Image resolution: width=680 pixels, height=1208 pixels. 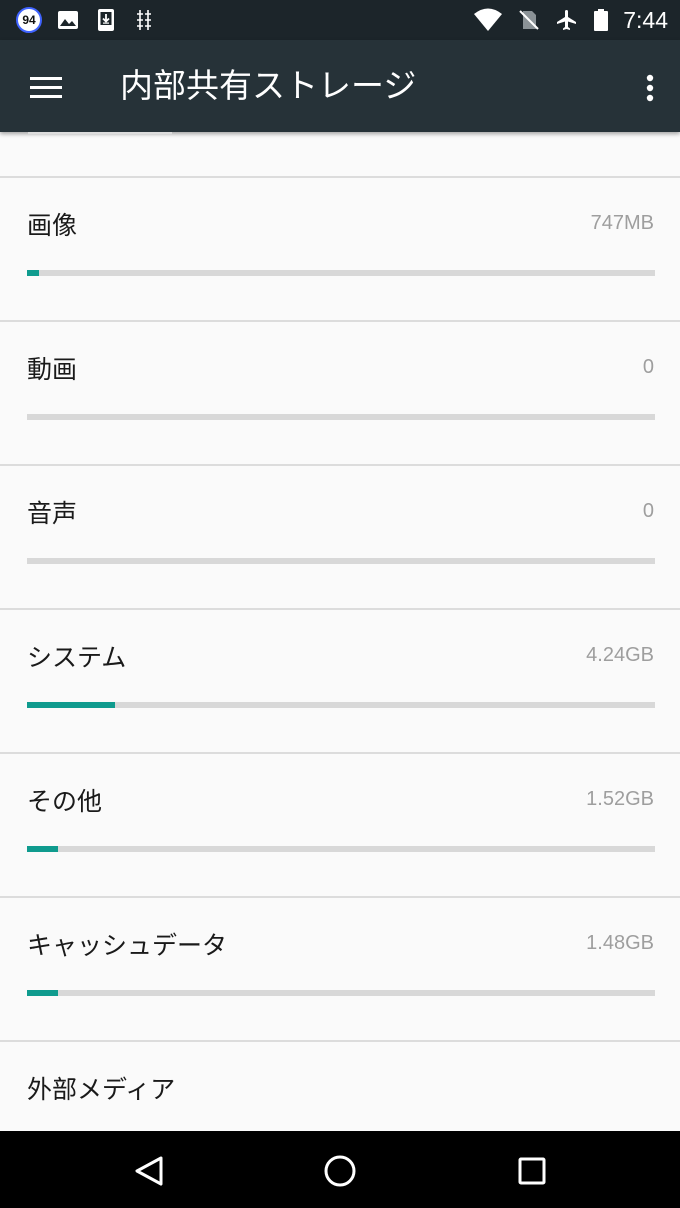 I want to click on download-icon, so click(x=106, y=20).